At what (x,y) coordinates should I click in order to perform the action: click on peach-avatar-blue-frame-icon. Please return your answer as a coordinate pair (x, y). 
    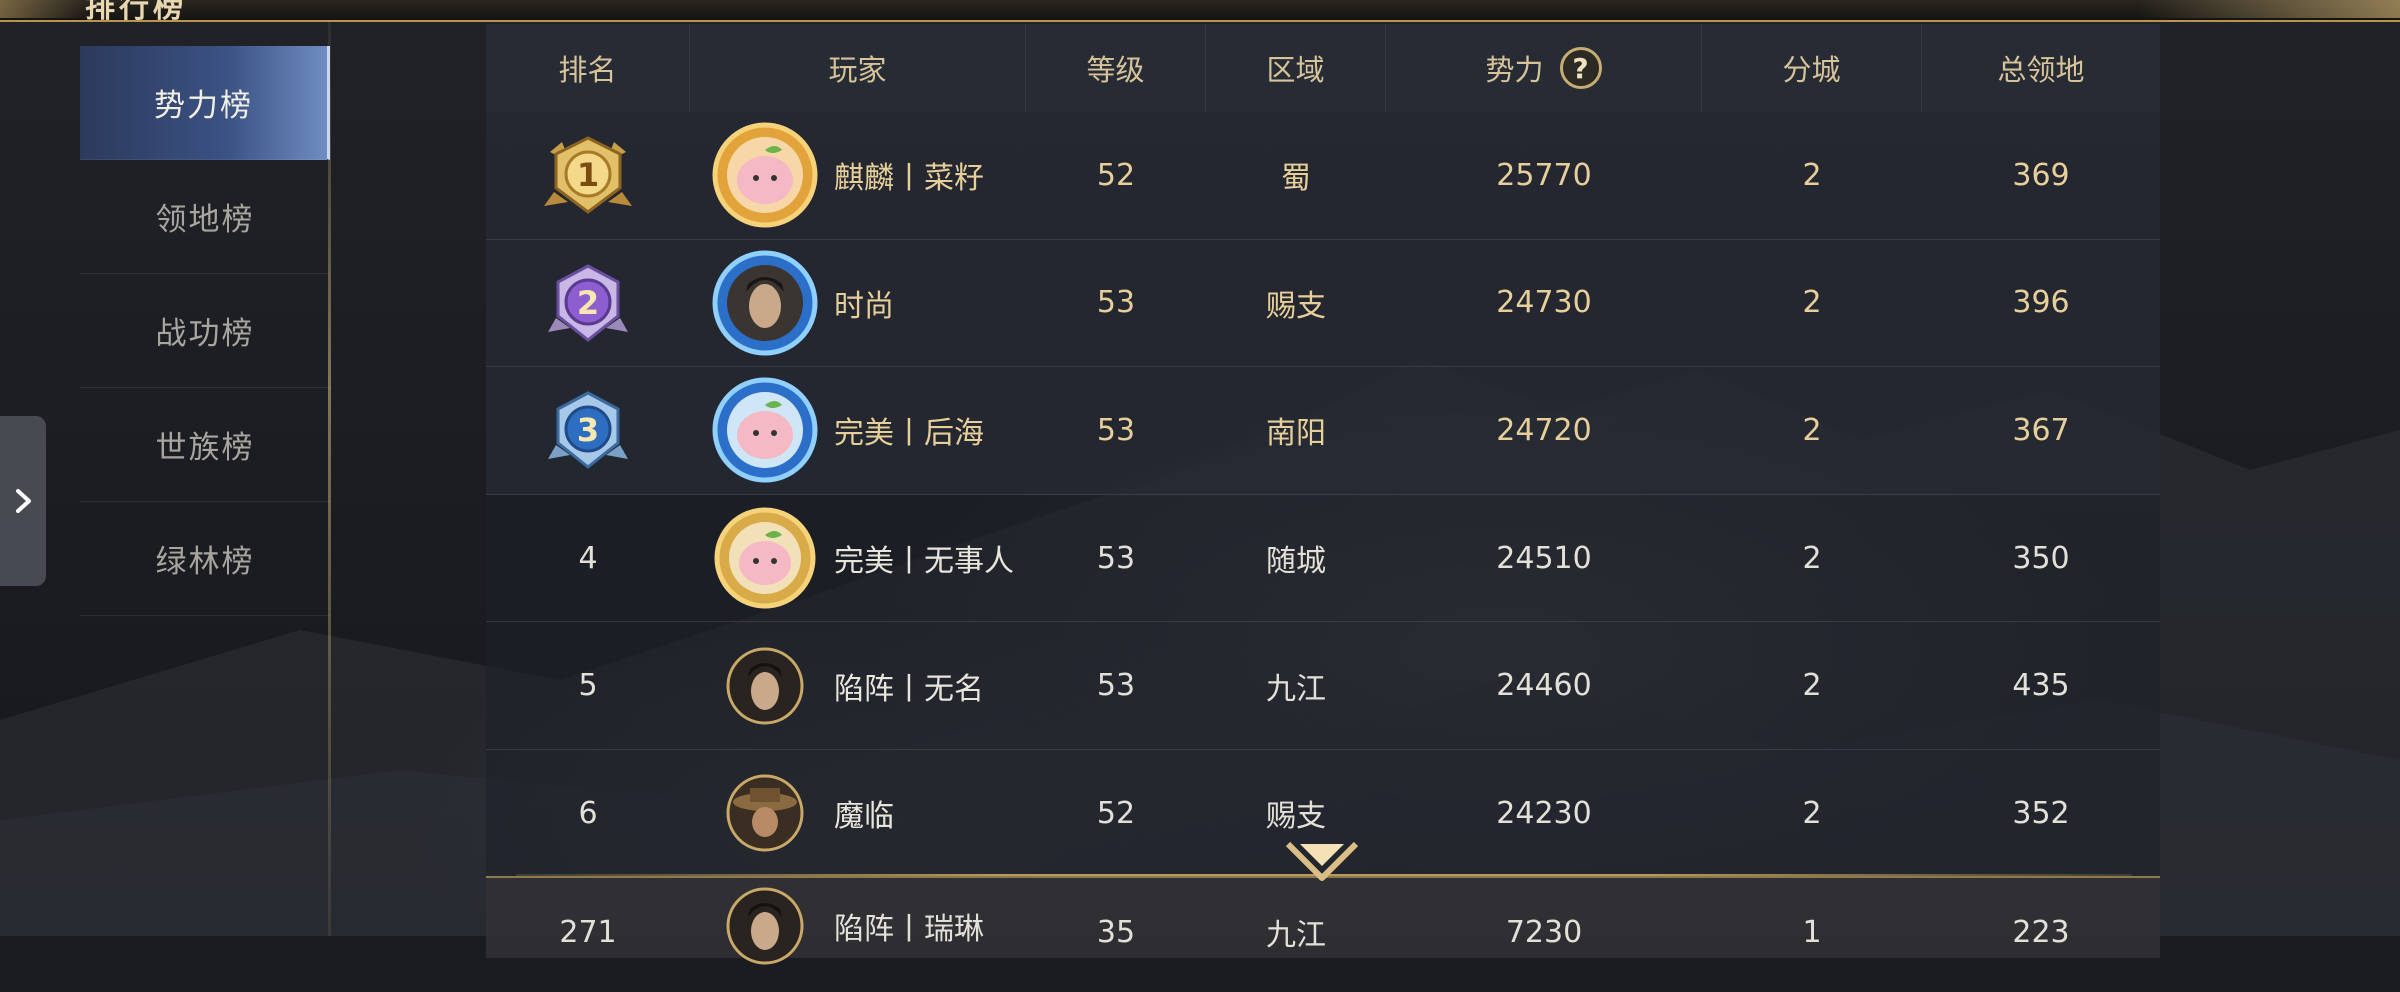
    Looking at the image, I should click on (765, 430).